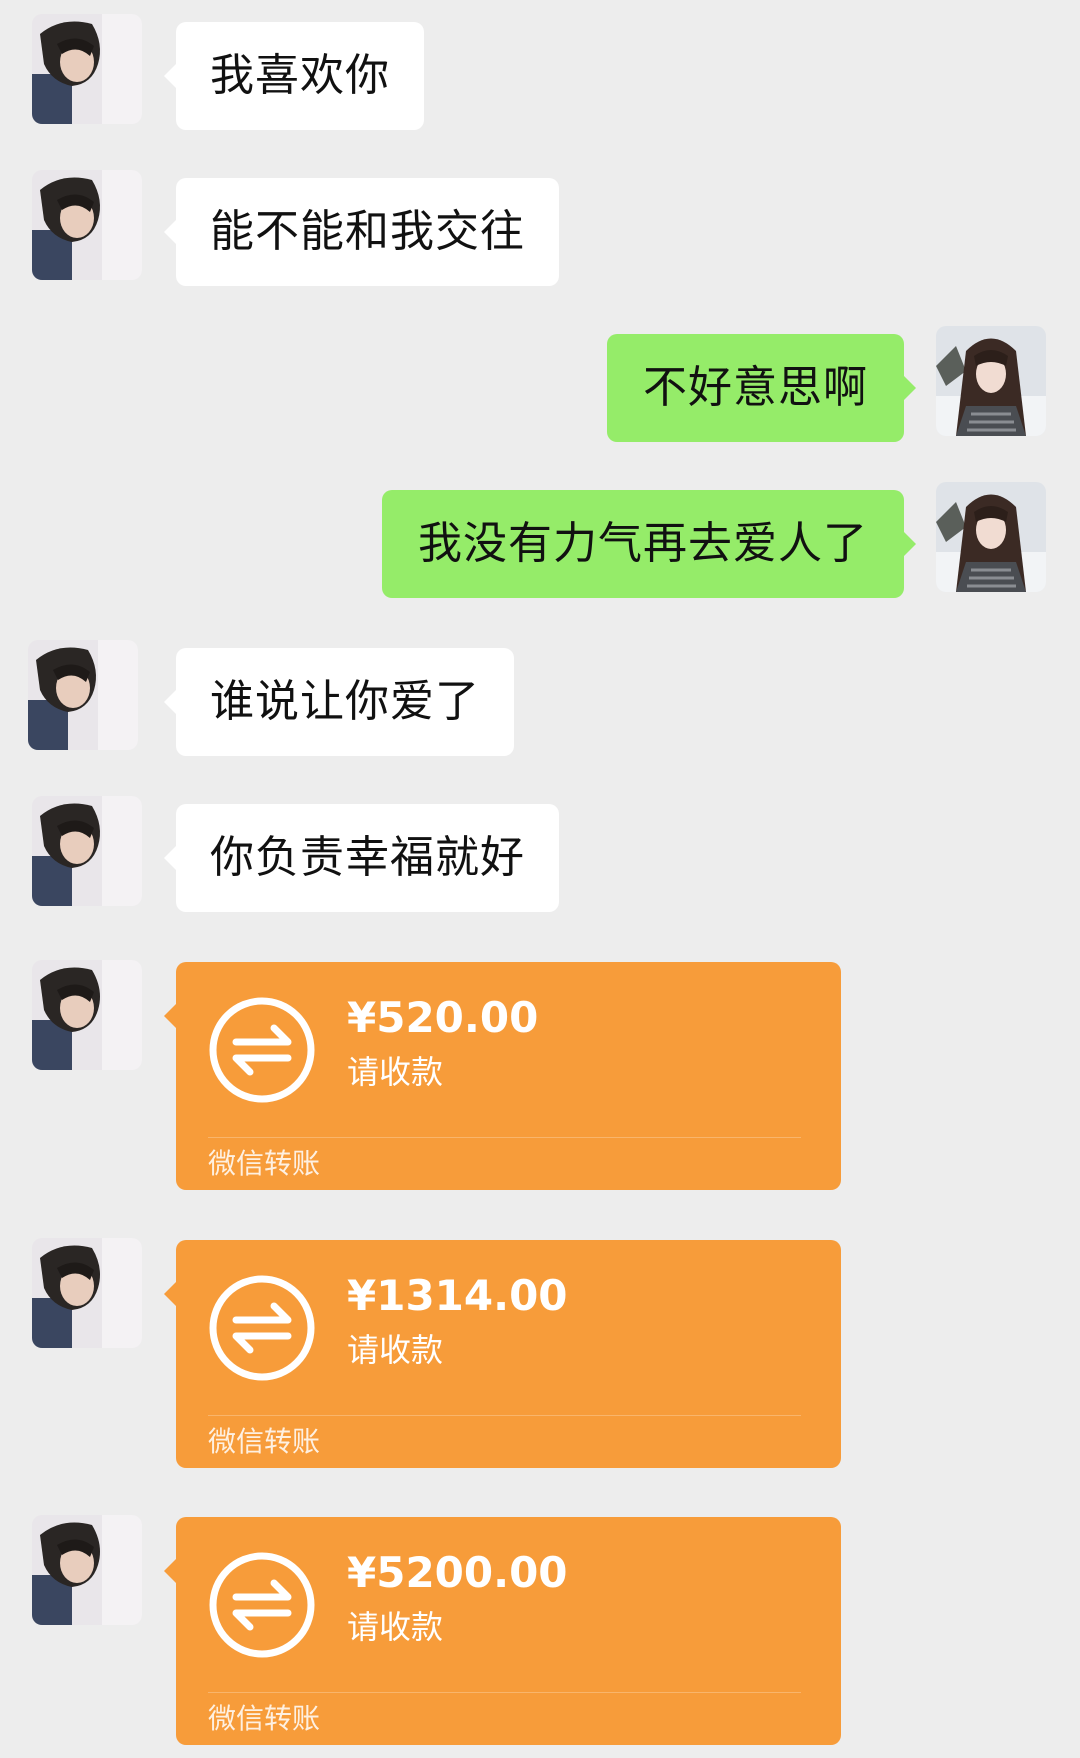 The image size is (1080, 1758). Describe the element at coordinates (502, 1354) in the screenshot. I see `transfer-card: ¥1314.00 请收款 微信转账` at that location.